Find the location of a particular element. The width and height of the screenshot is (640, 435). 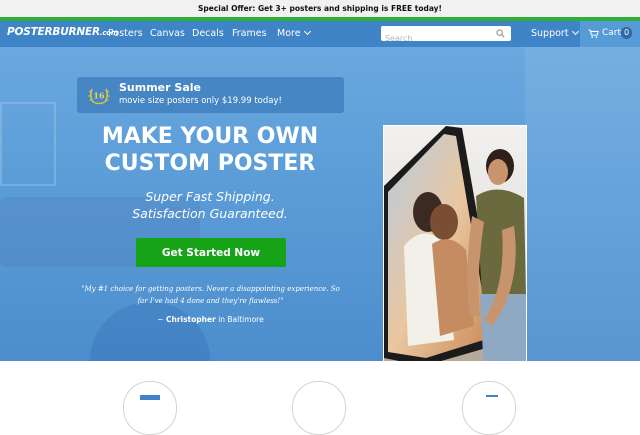

nav-canvas-label: Canvas is located at coordinates (167, 33).